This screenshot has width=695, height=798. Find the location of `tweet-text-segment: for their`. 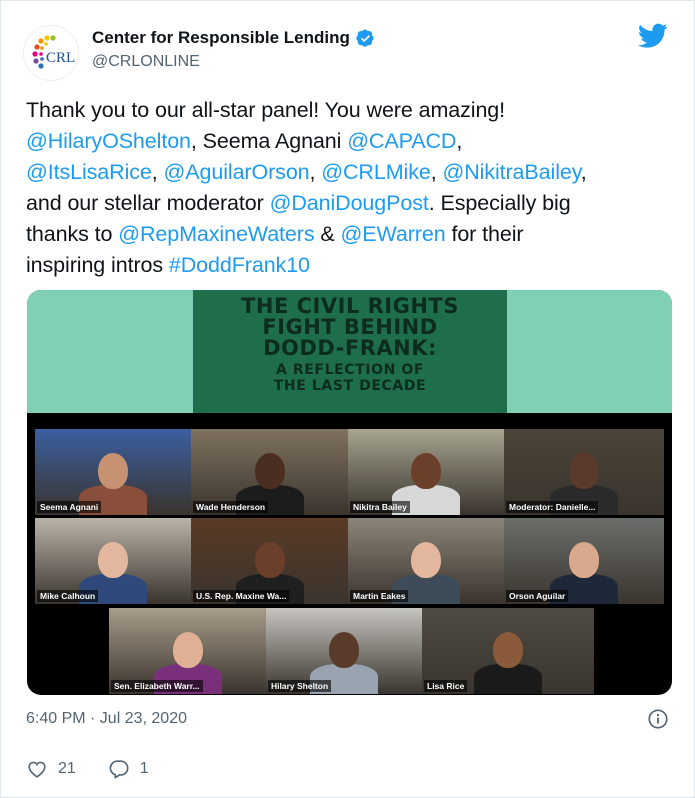

tweet-text-segment: for their is located at coordinates (484, 234).